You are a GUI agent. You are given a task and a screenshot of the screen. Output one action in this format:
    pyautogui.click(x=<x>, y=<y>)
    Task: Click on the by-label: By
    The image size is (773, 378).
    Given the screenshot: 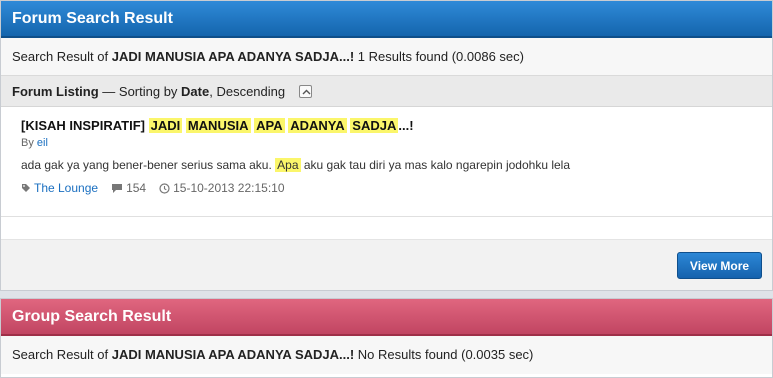 What is the action you would take?
    pyautogui.click(x=29, y=143)
    